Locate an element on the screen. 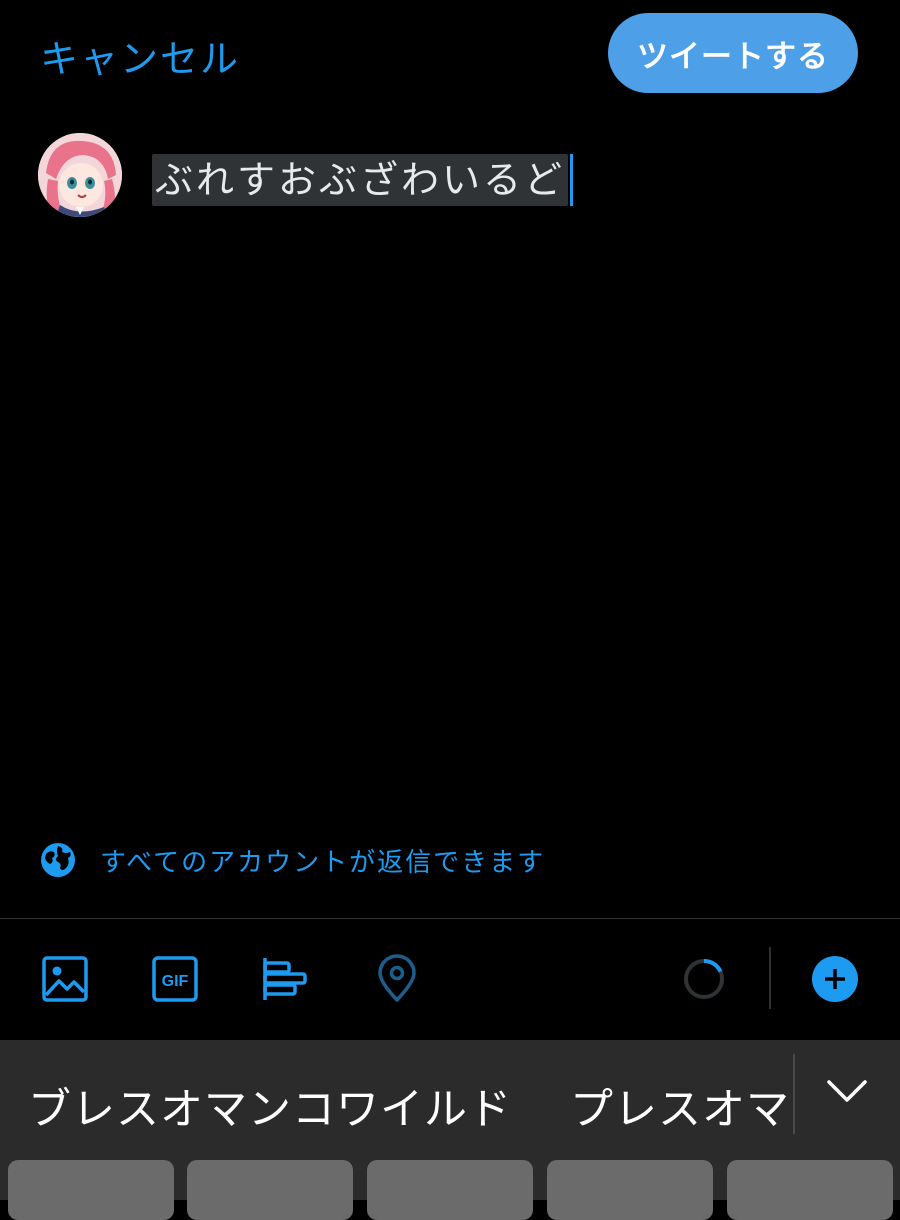 This screenshot has height=1220, width=900. tweet-composer: ぶれすおぶざわいるど is located at coordinates (363, 180).